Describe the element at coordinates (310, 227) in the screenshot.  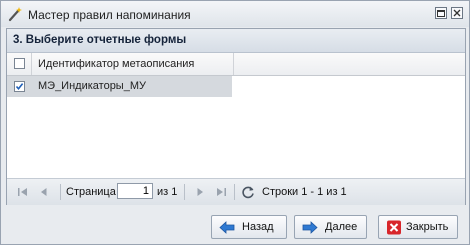
I see `arrow-right-icon` at that location.